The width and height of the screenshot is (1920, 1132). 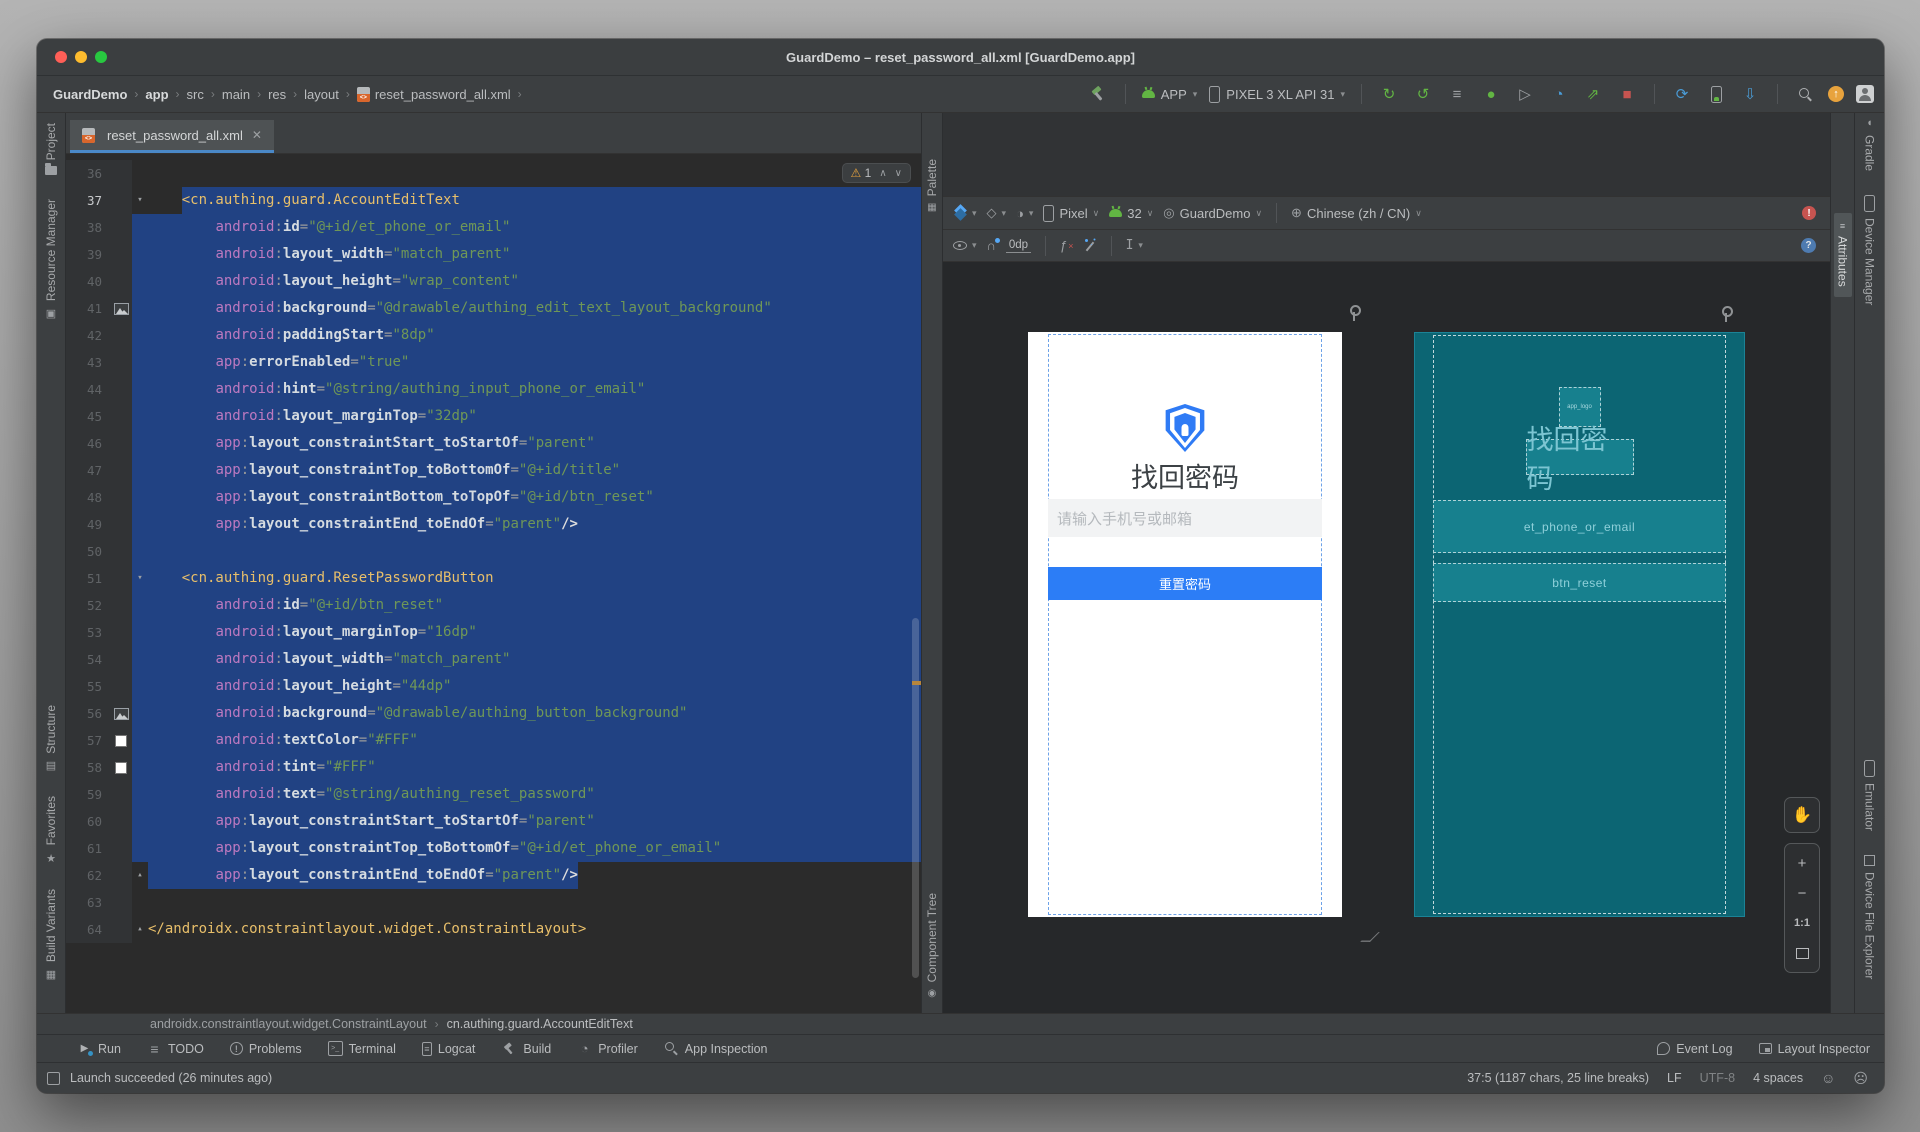 I want to click on inspection-widget: ⚠ 1 ∧ ∨, so click(x=876, y=173).